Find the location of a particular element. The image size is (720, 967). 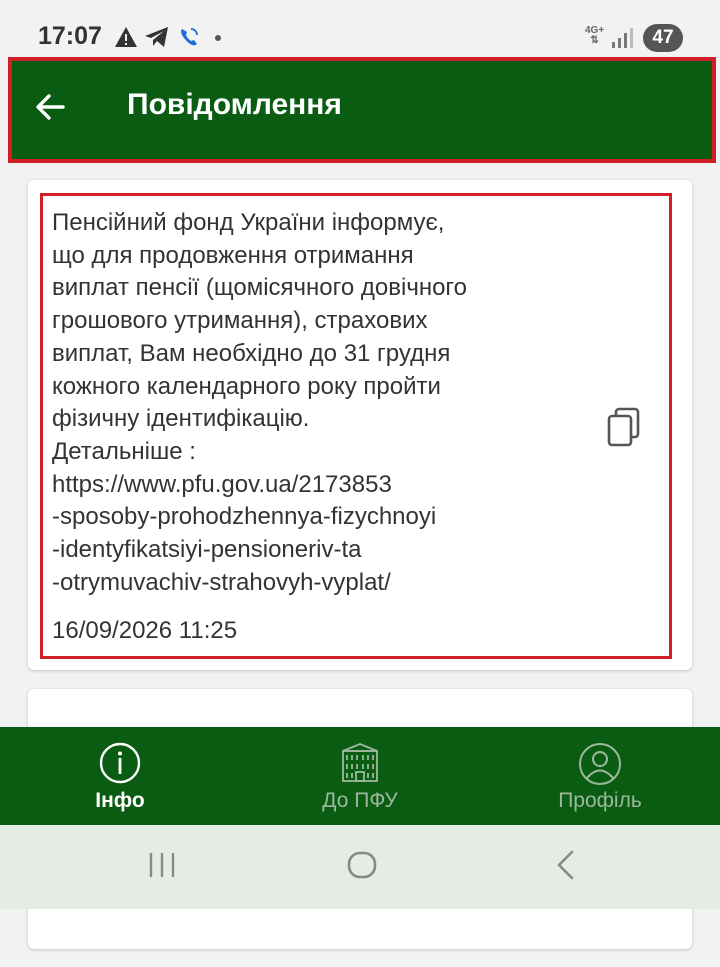

telegram-icon is located at coordinates (156, 37).